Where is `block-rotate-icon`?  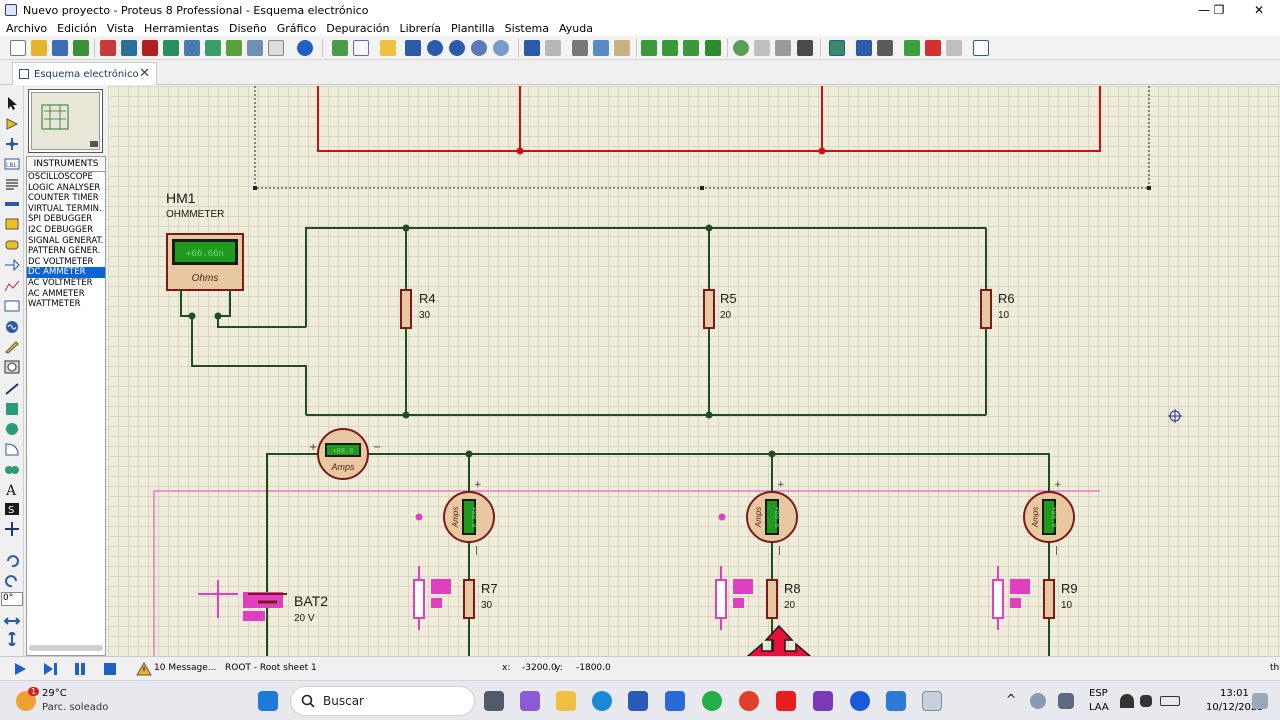 block-rotate-icon is located at coordinates (691, 48).